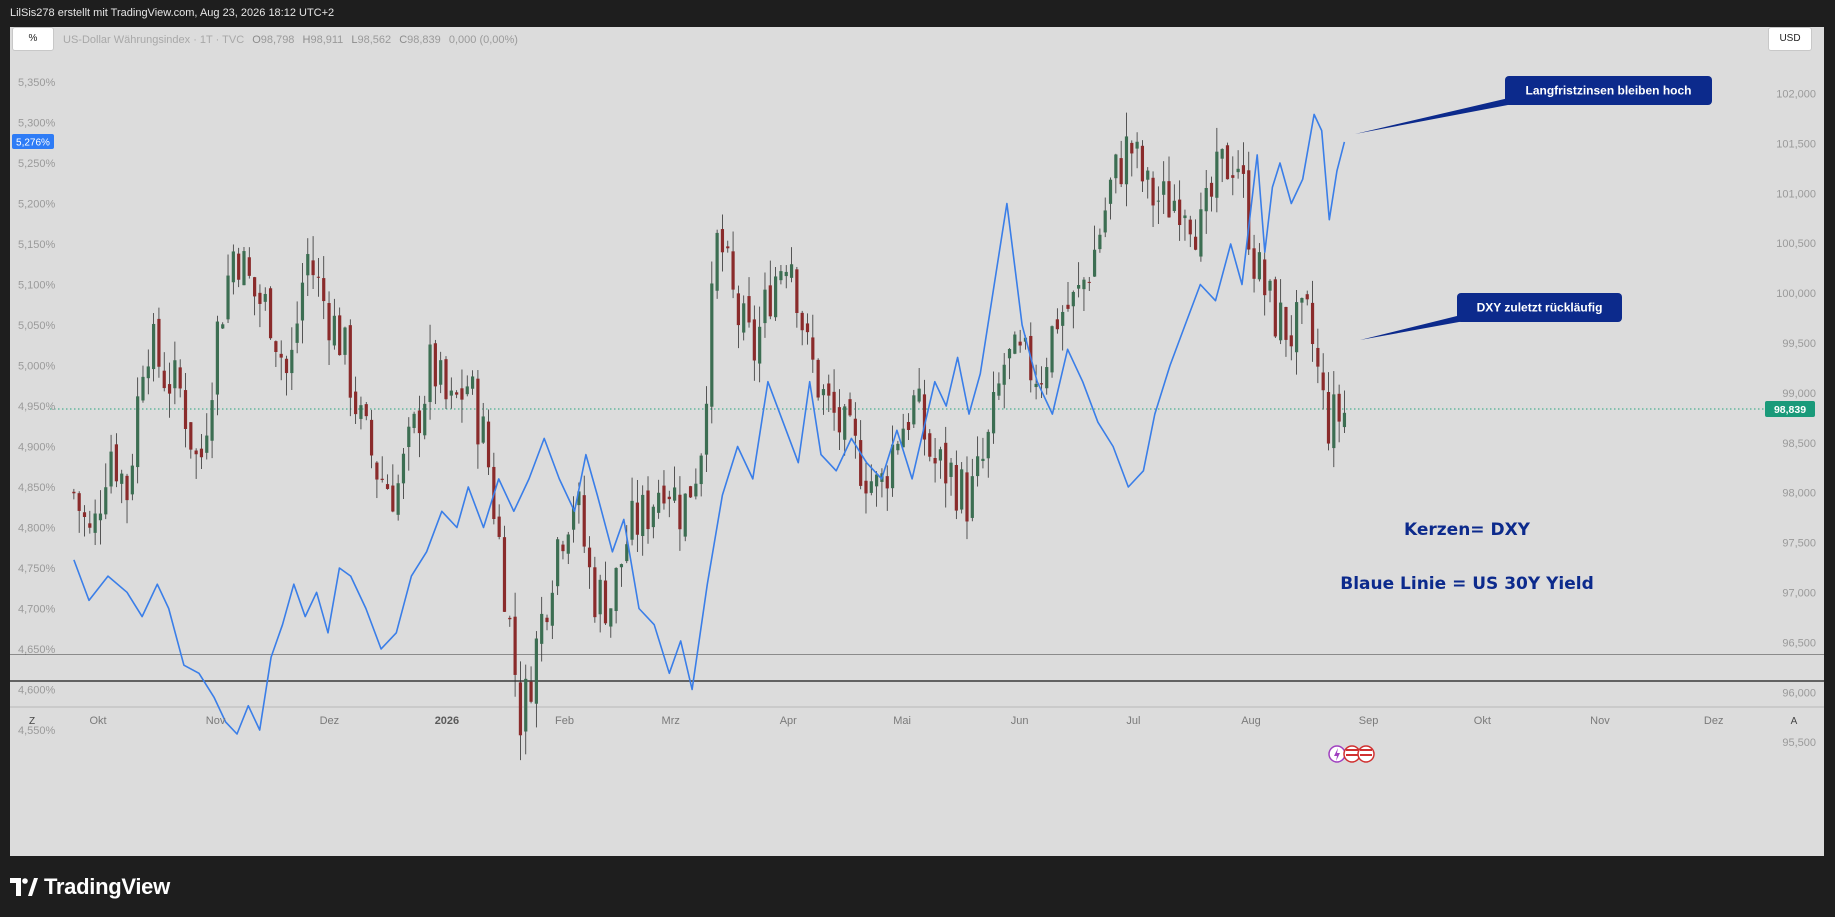 This screenshot has width=1835, height=917. Describe the element at coordinates (1799, 494) in the screenshot. I see `right-axis-label: 98,000` at that location.